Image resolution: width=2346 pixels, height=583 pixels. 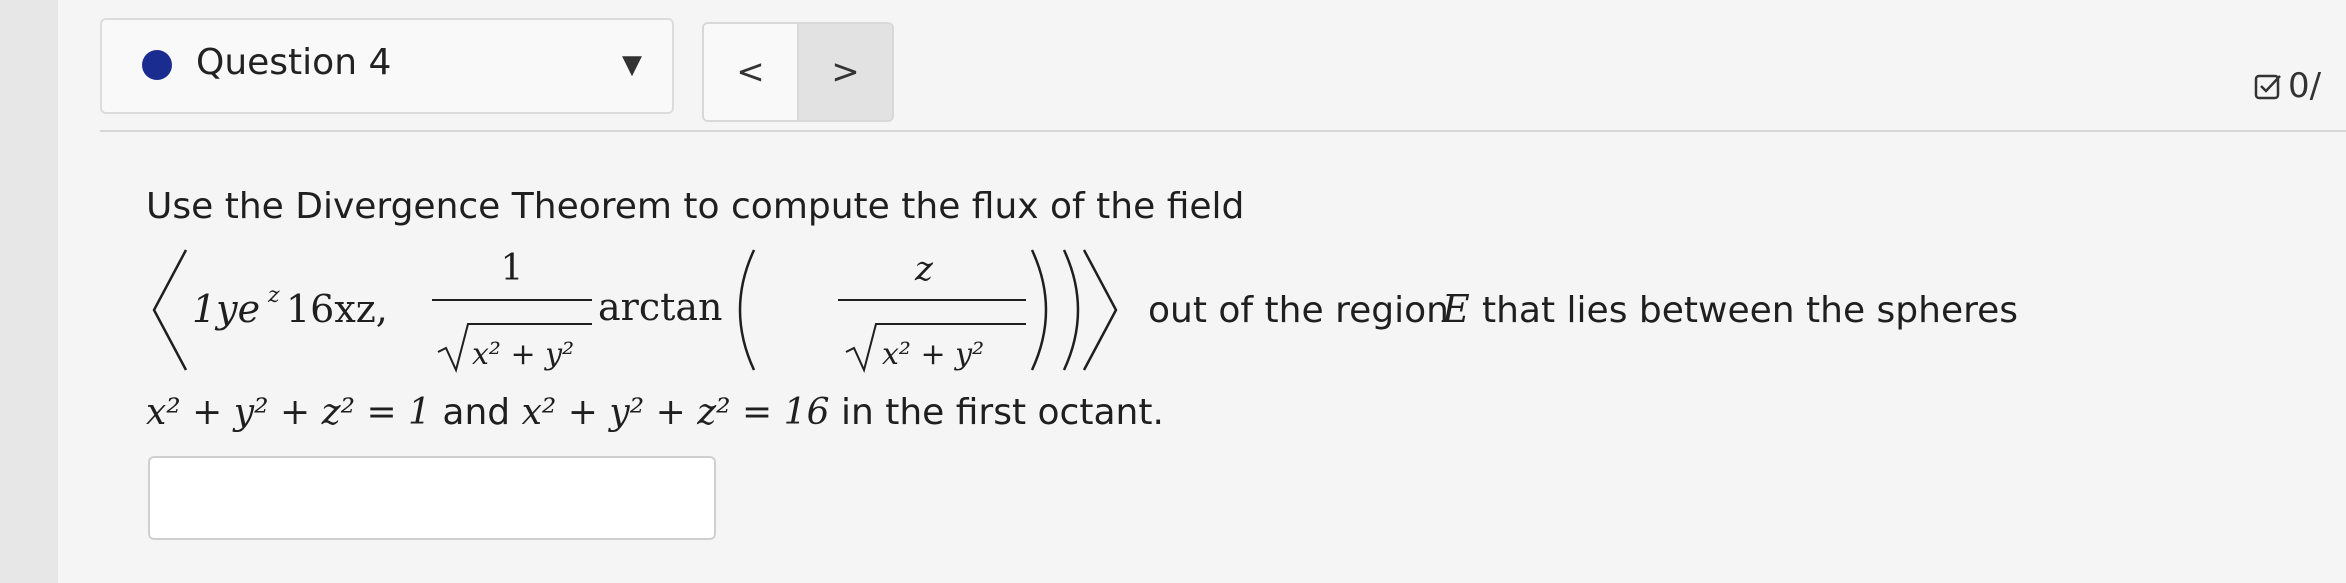 I want to click on field-component-2: 16xz,, so click(x=337, y=309).